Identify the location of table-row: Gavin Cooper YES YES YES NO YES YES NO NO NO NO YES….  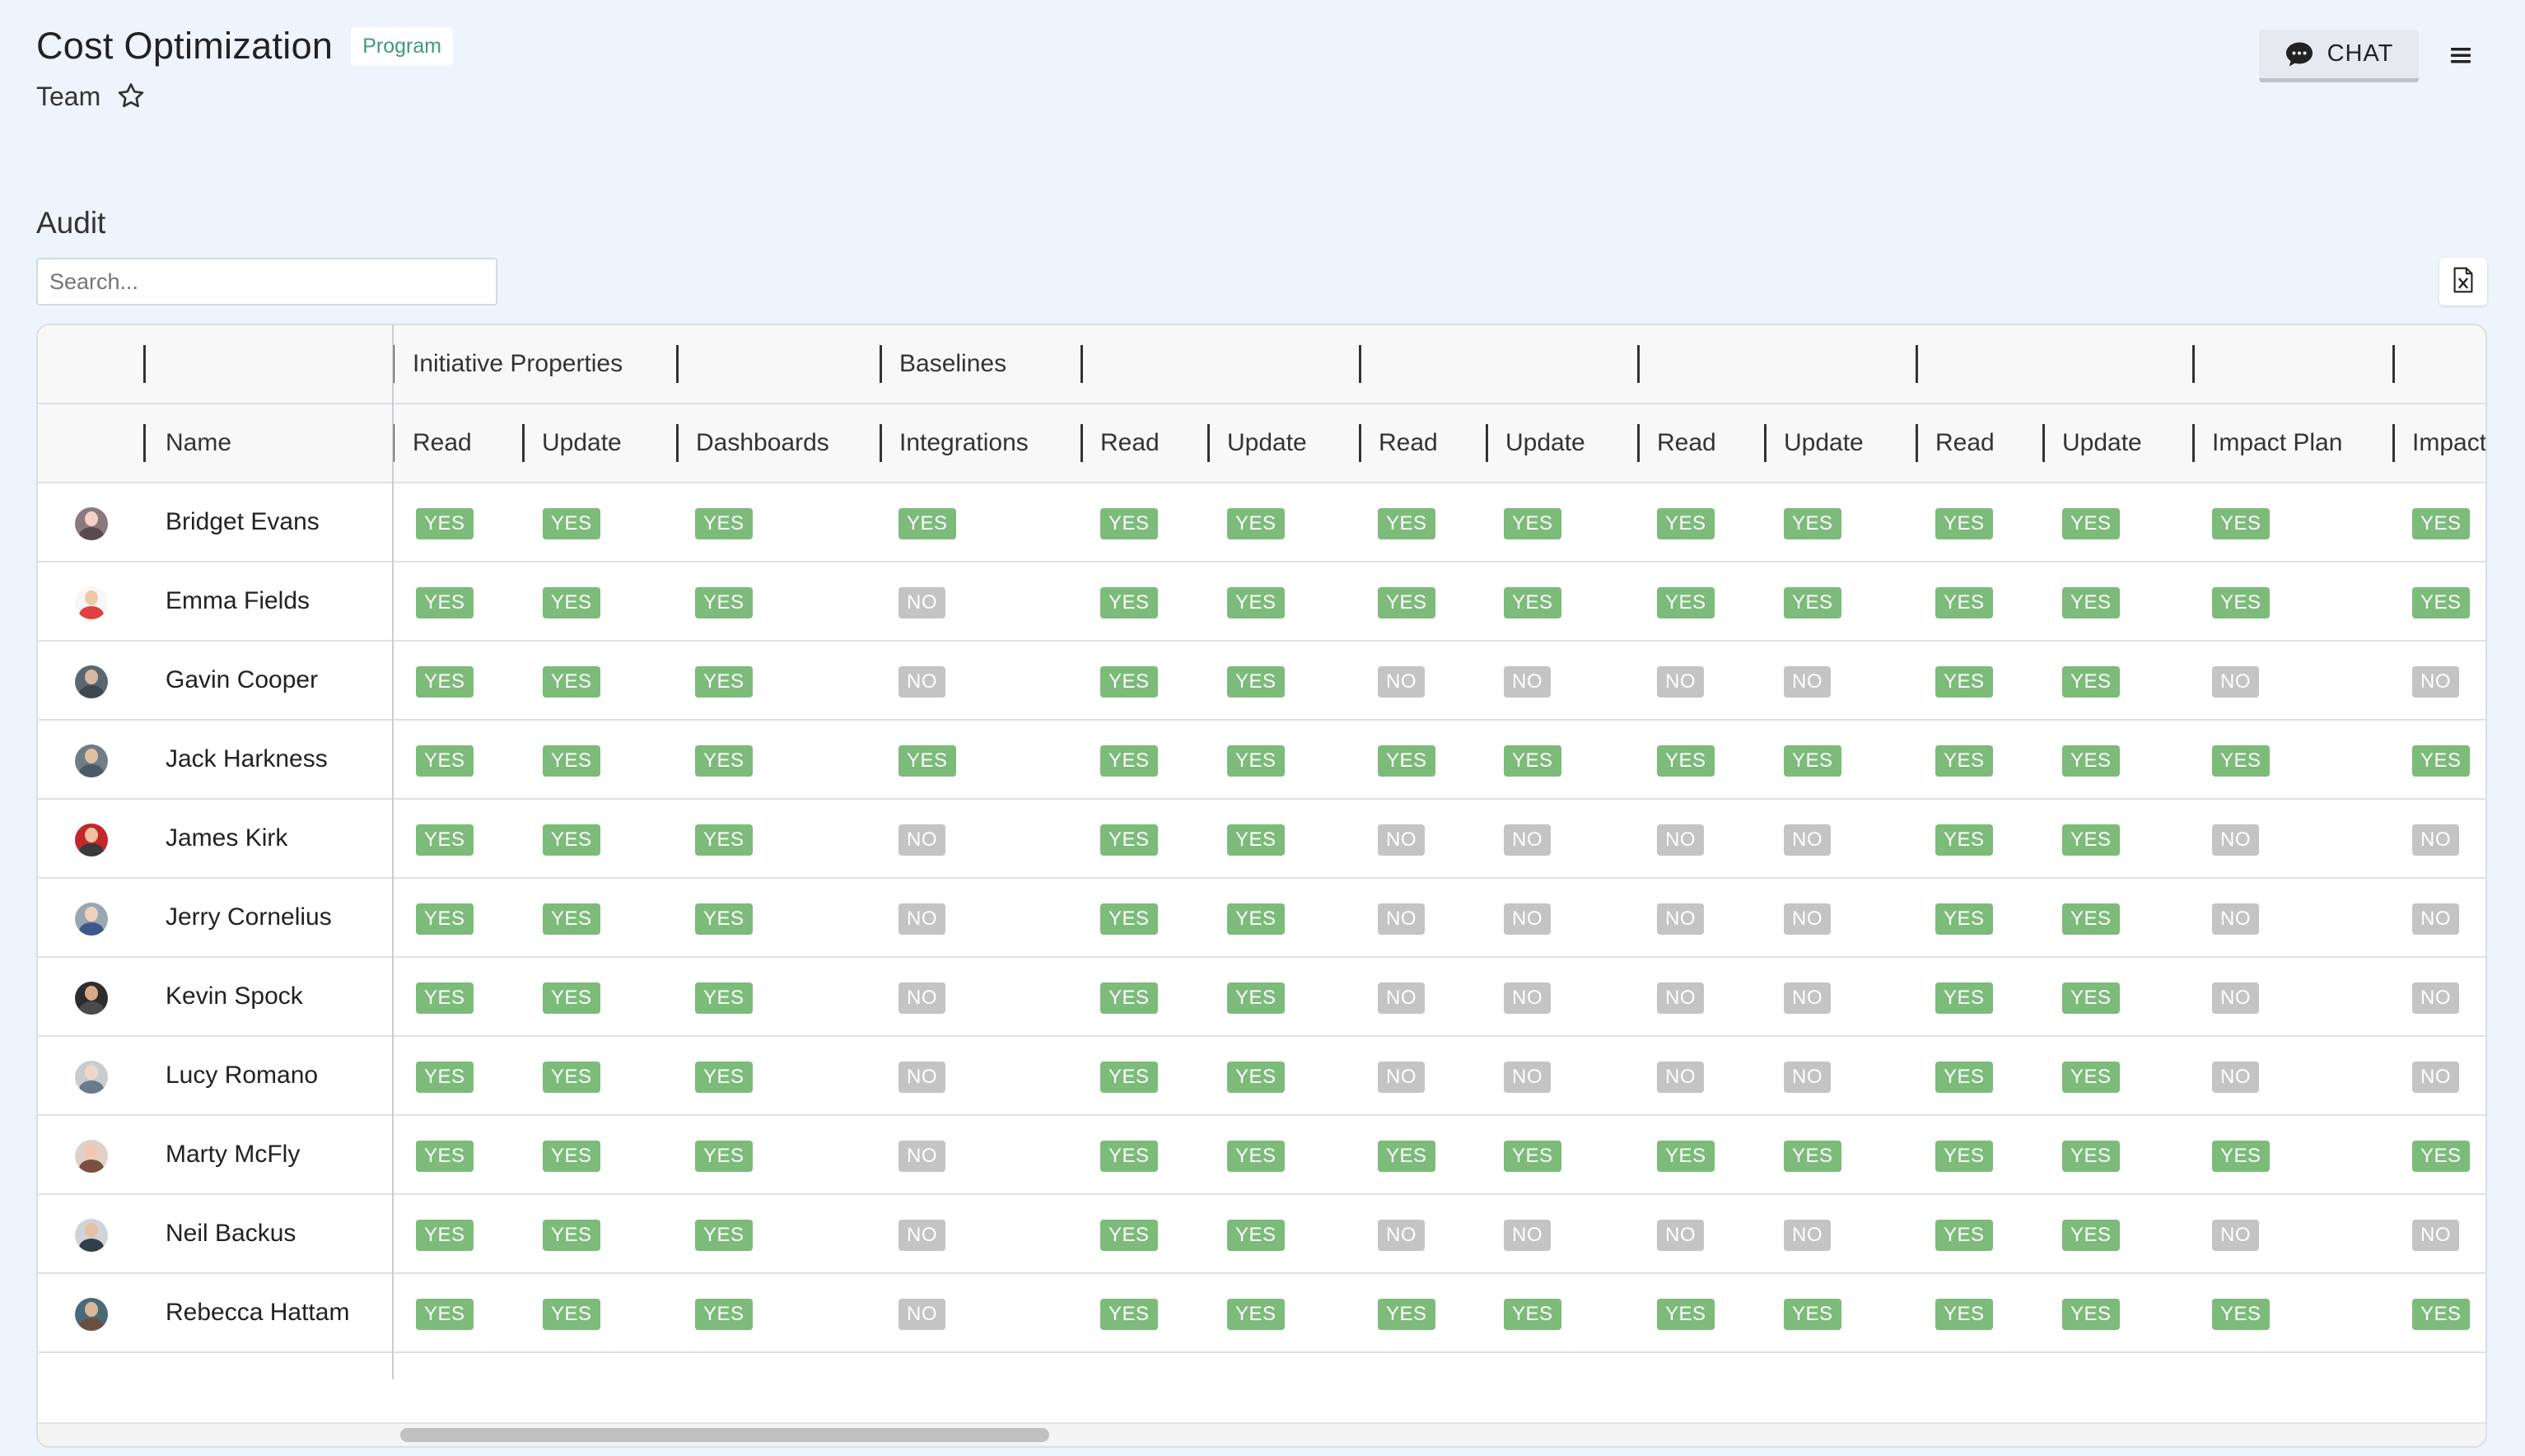
(1261, 681).